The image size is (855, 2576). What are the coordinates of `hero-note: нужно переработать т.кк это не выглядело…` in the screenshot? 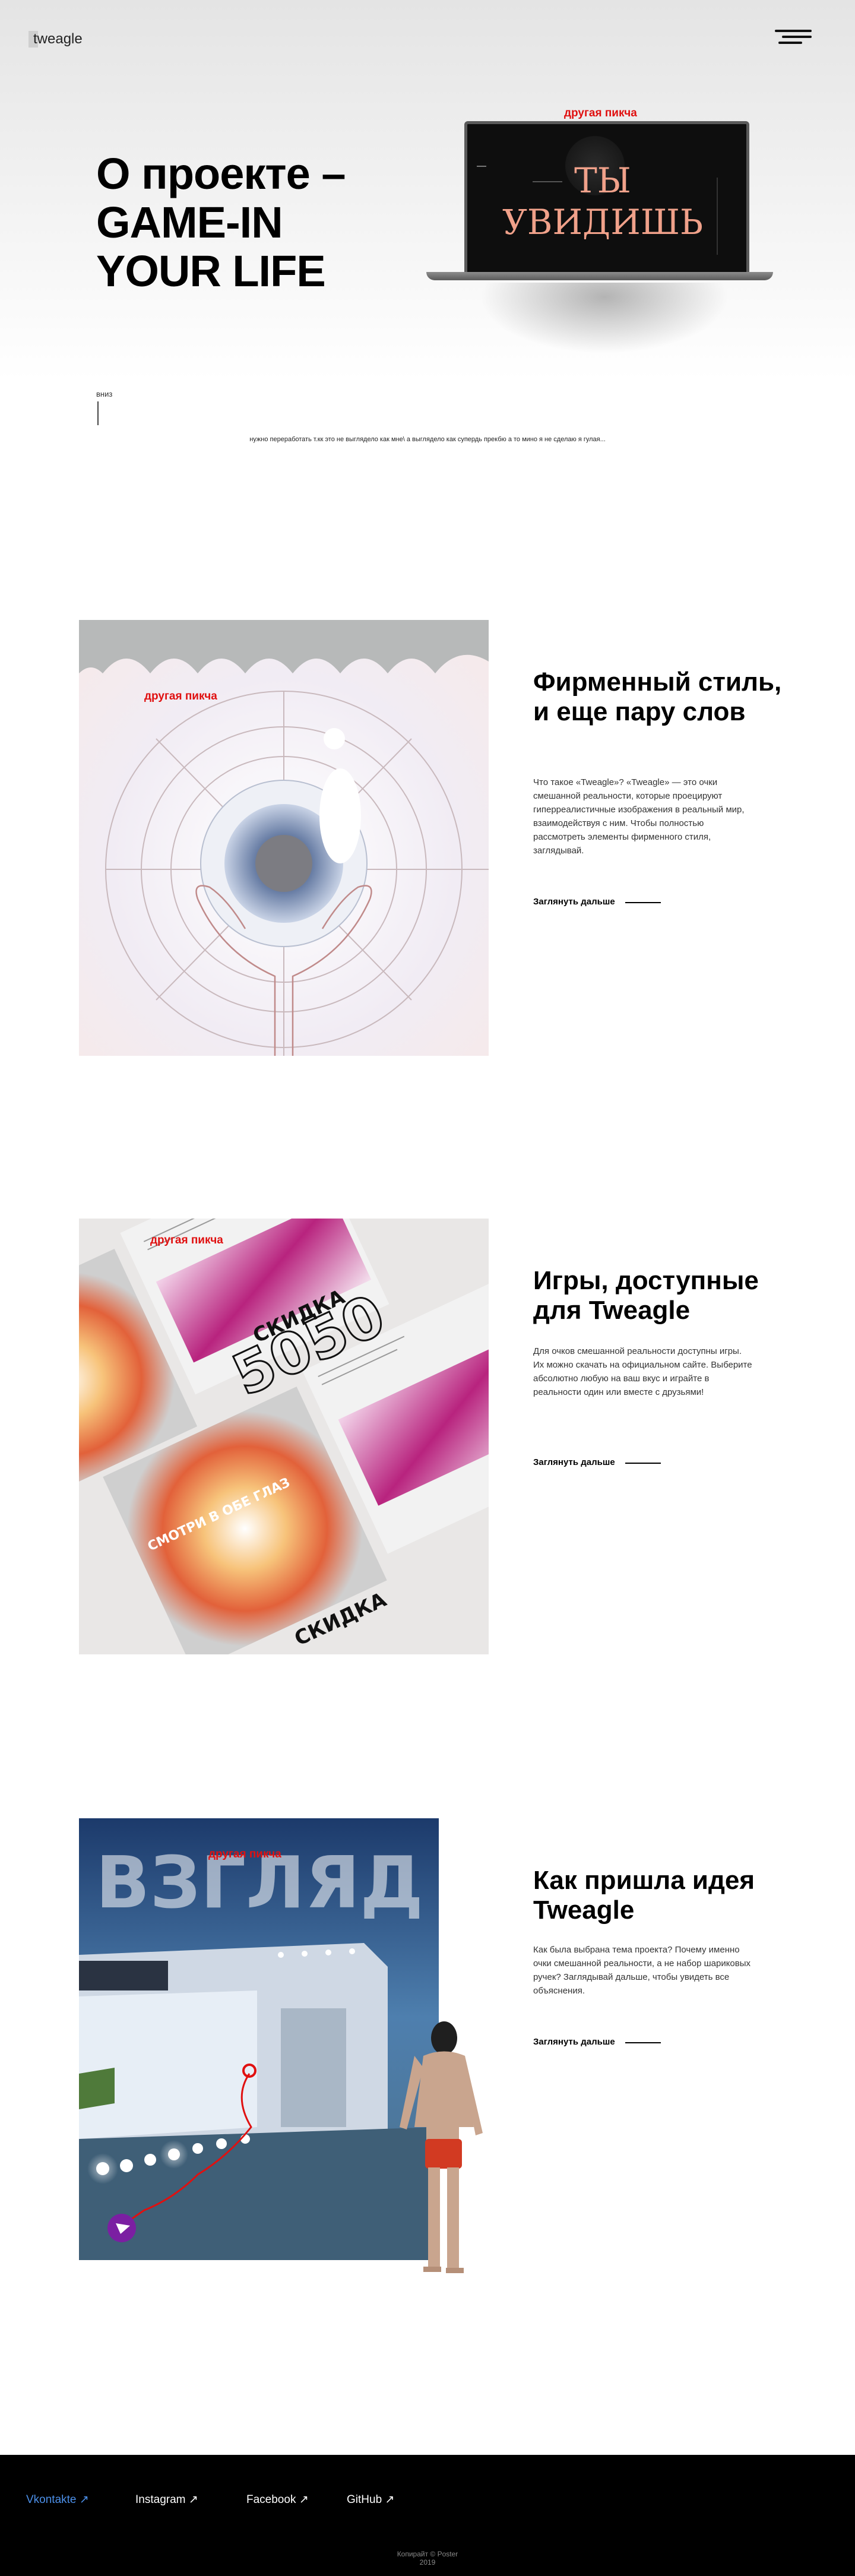 It's located at (427, 439).